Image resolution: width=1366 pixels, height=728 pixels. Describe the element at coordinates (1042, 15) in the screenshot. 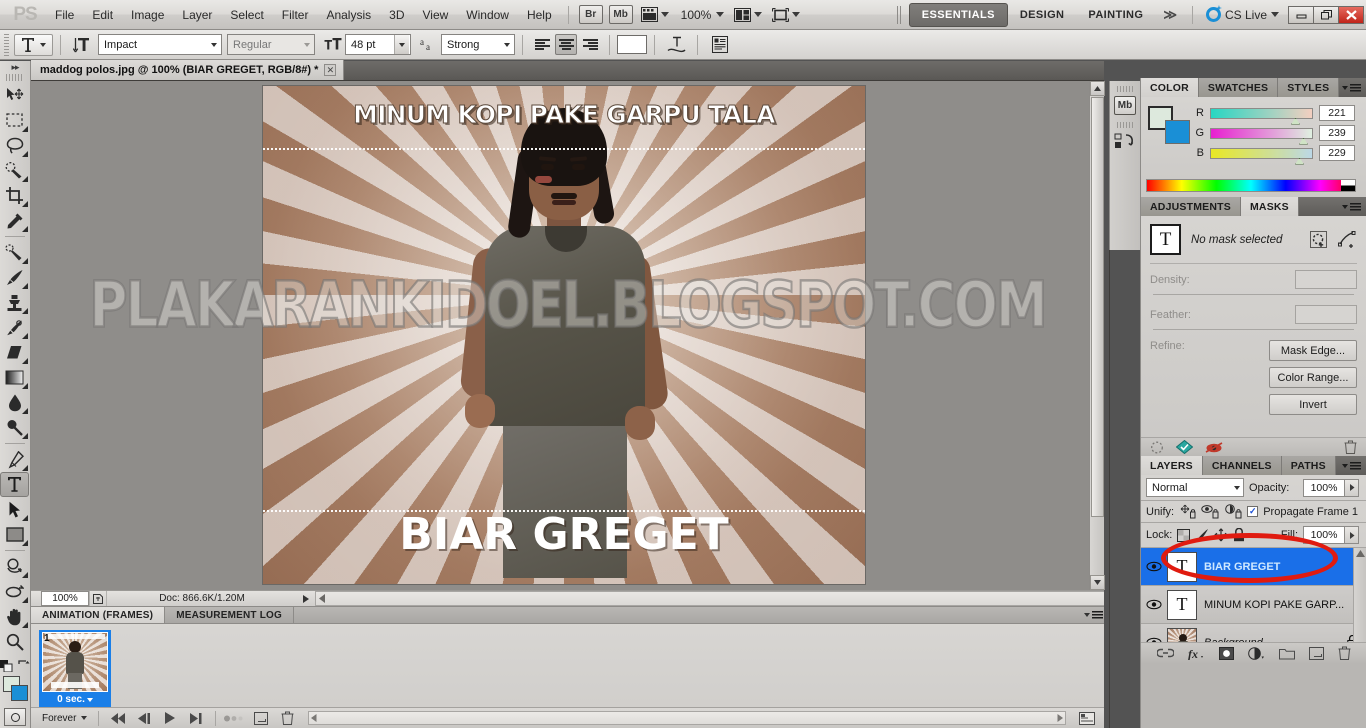

I see `workspace-design: DESIGN` at that location.